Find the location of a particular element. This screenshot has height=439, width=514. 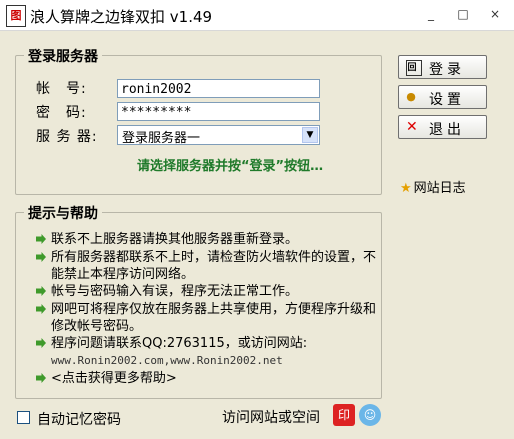

login-button: 回 登录 is located at coordinates (442, 67).